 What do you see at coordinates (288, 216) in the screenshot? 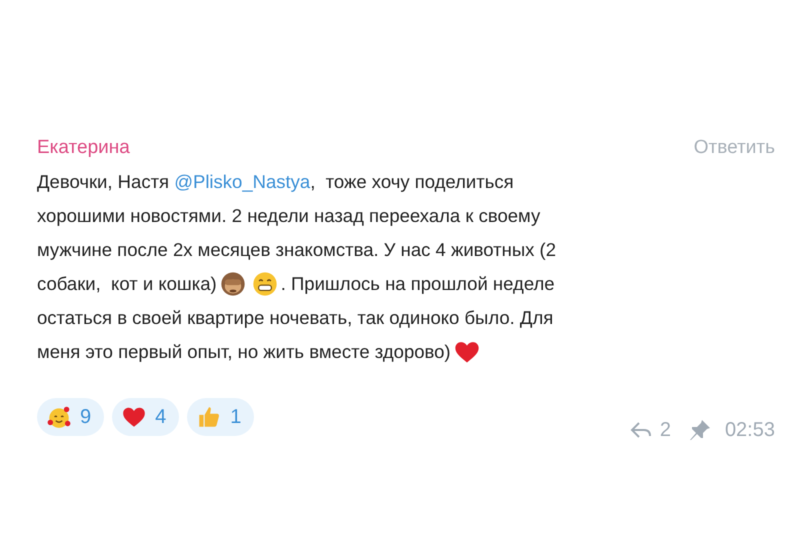
I see `message-text: хорошими новостями. 2 недели назад переехала к своему` at bounding box center [288, 216].